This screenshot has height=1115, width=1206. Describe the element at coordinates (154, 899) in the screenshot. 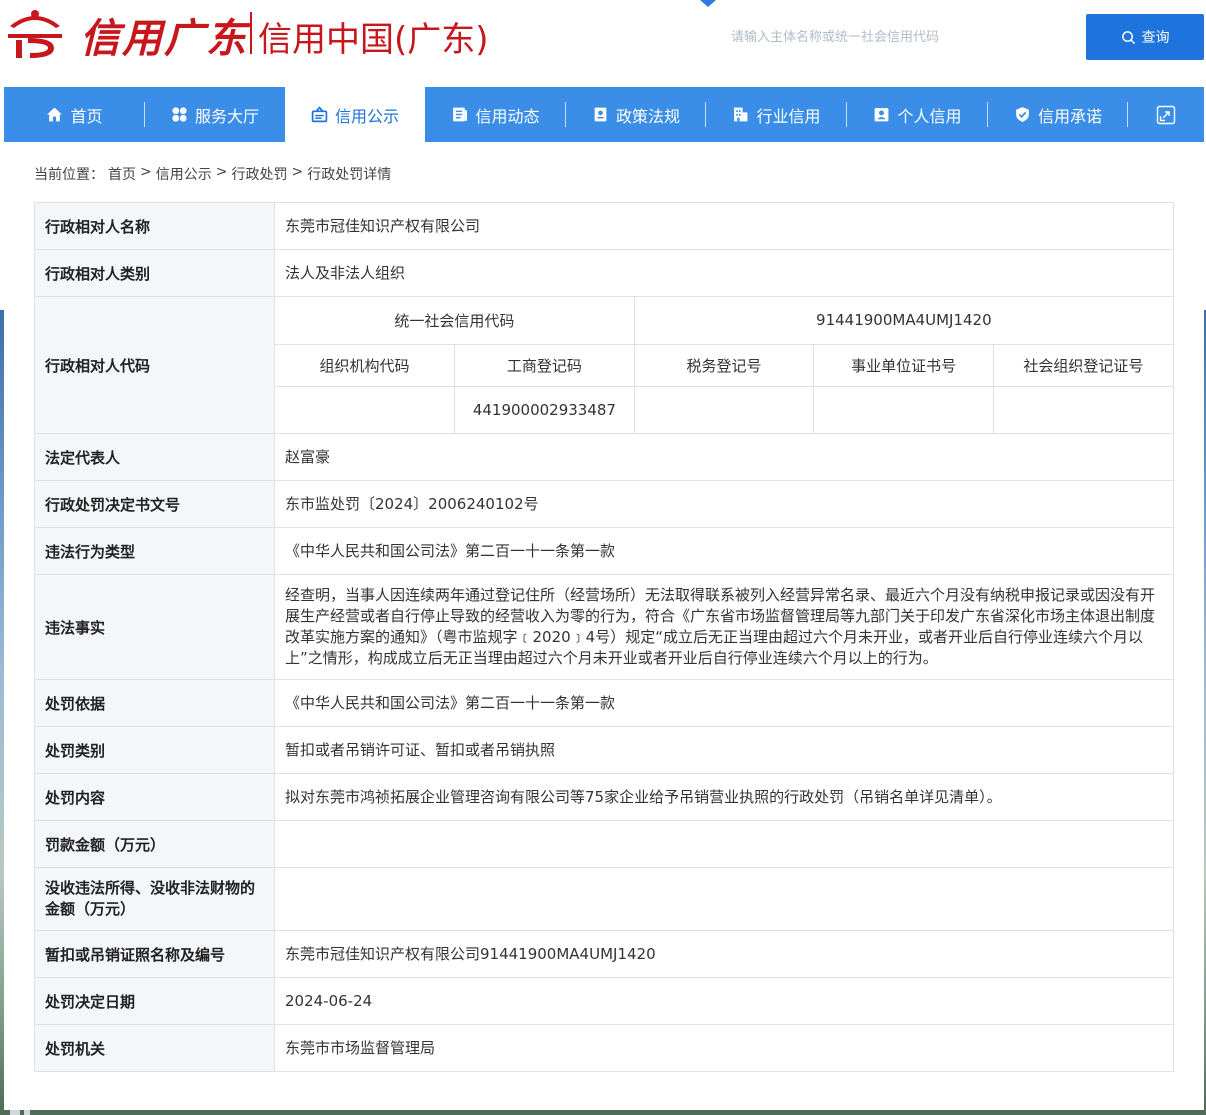

I see `row-label: 没收违法所得、没收非法财物的金额（万元）` at that location.